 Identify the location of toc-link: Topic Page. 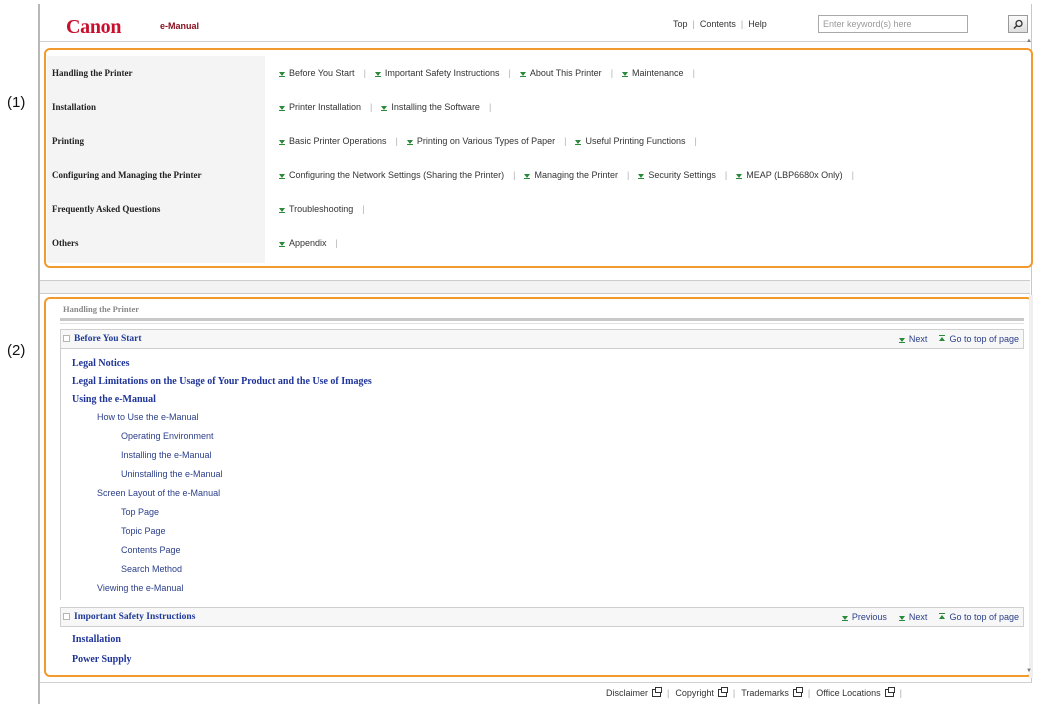
(143, 531).